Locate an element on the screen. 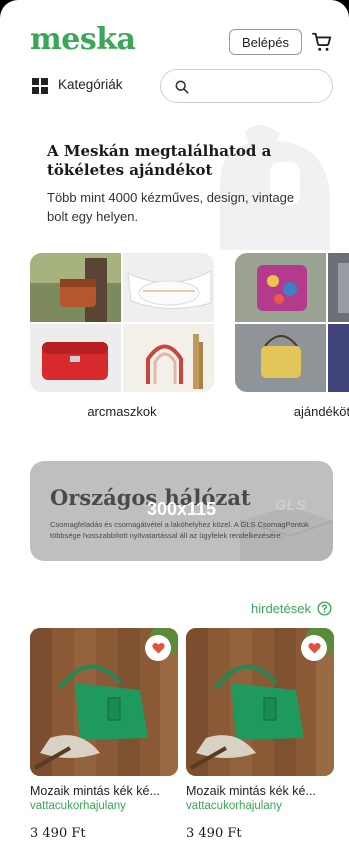 This screenshot has width=349, height=841. category-card: arcmaszkok is located at coordinates (122, 336).